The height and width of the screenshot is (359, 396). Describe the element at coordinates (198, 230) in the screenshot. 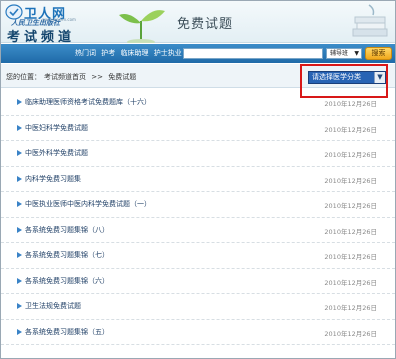

I see `list-item: 各系统免费习题集锦（八） 2010年12月26日` at that location.